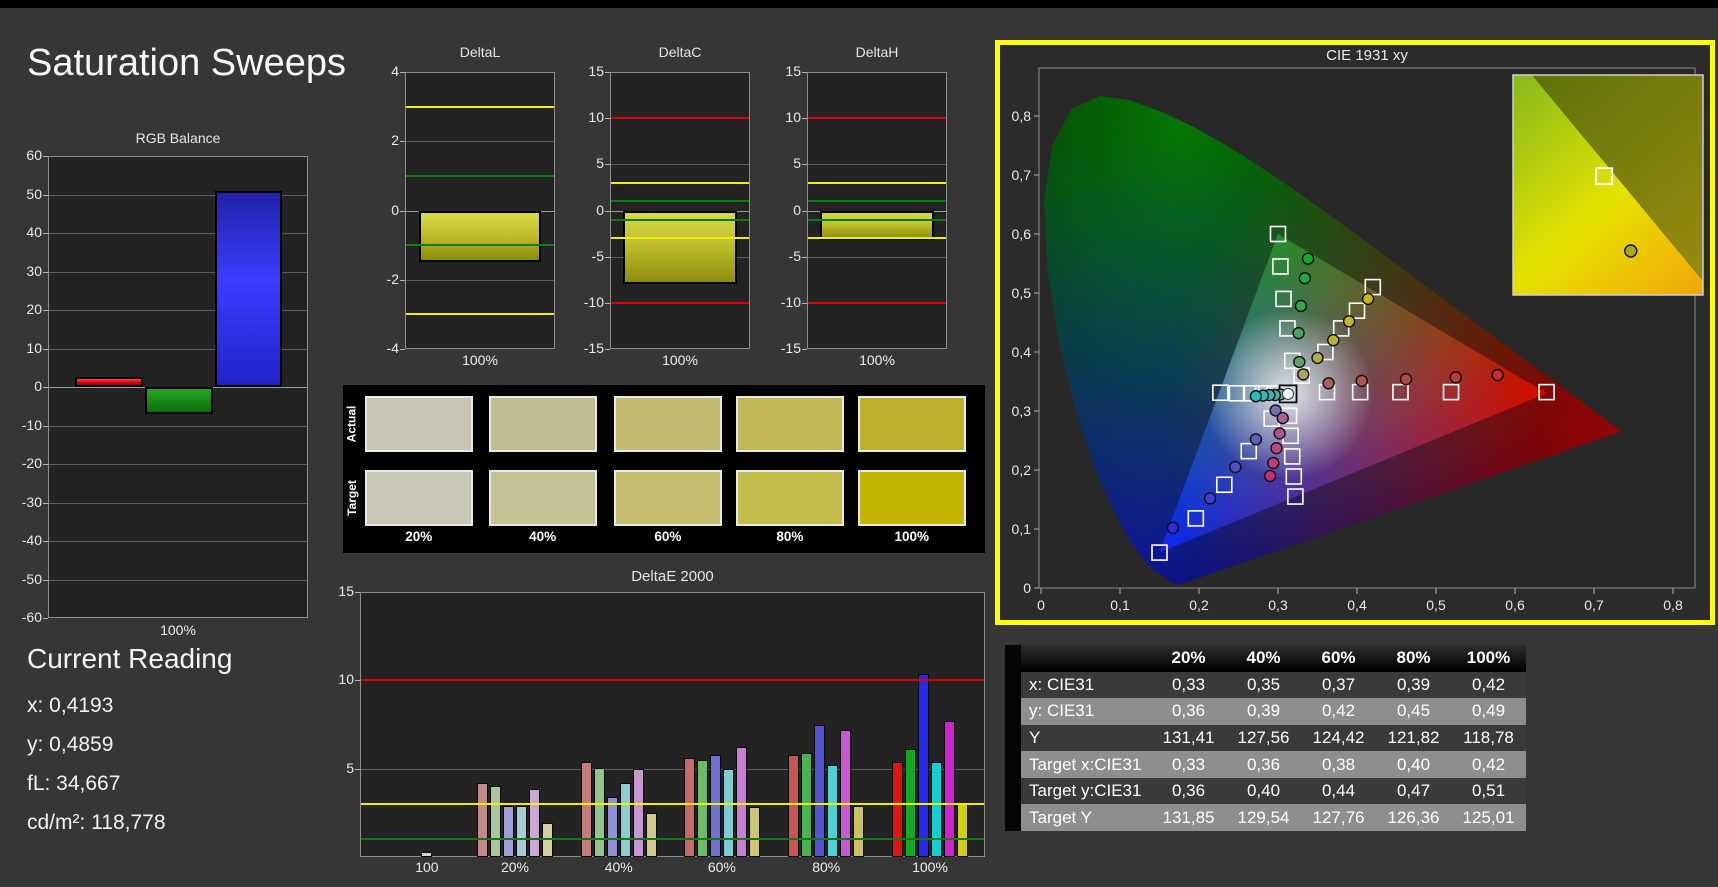 The width and height of the screenshot is (1718, 887). What do you see at coordinates (911, 424) in the screenshot?
I see `swatch-actual-100%` at bounding box center [911, 424].